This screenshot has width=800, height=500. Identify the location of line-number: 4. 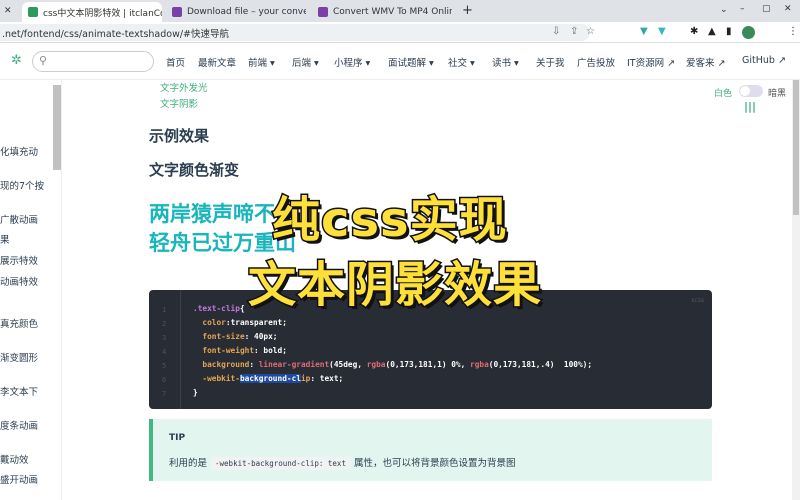
(164, 352).